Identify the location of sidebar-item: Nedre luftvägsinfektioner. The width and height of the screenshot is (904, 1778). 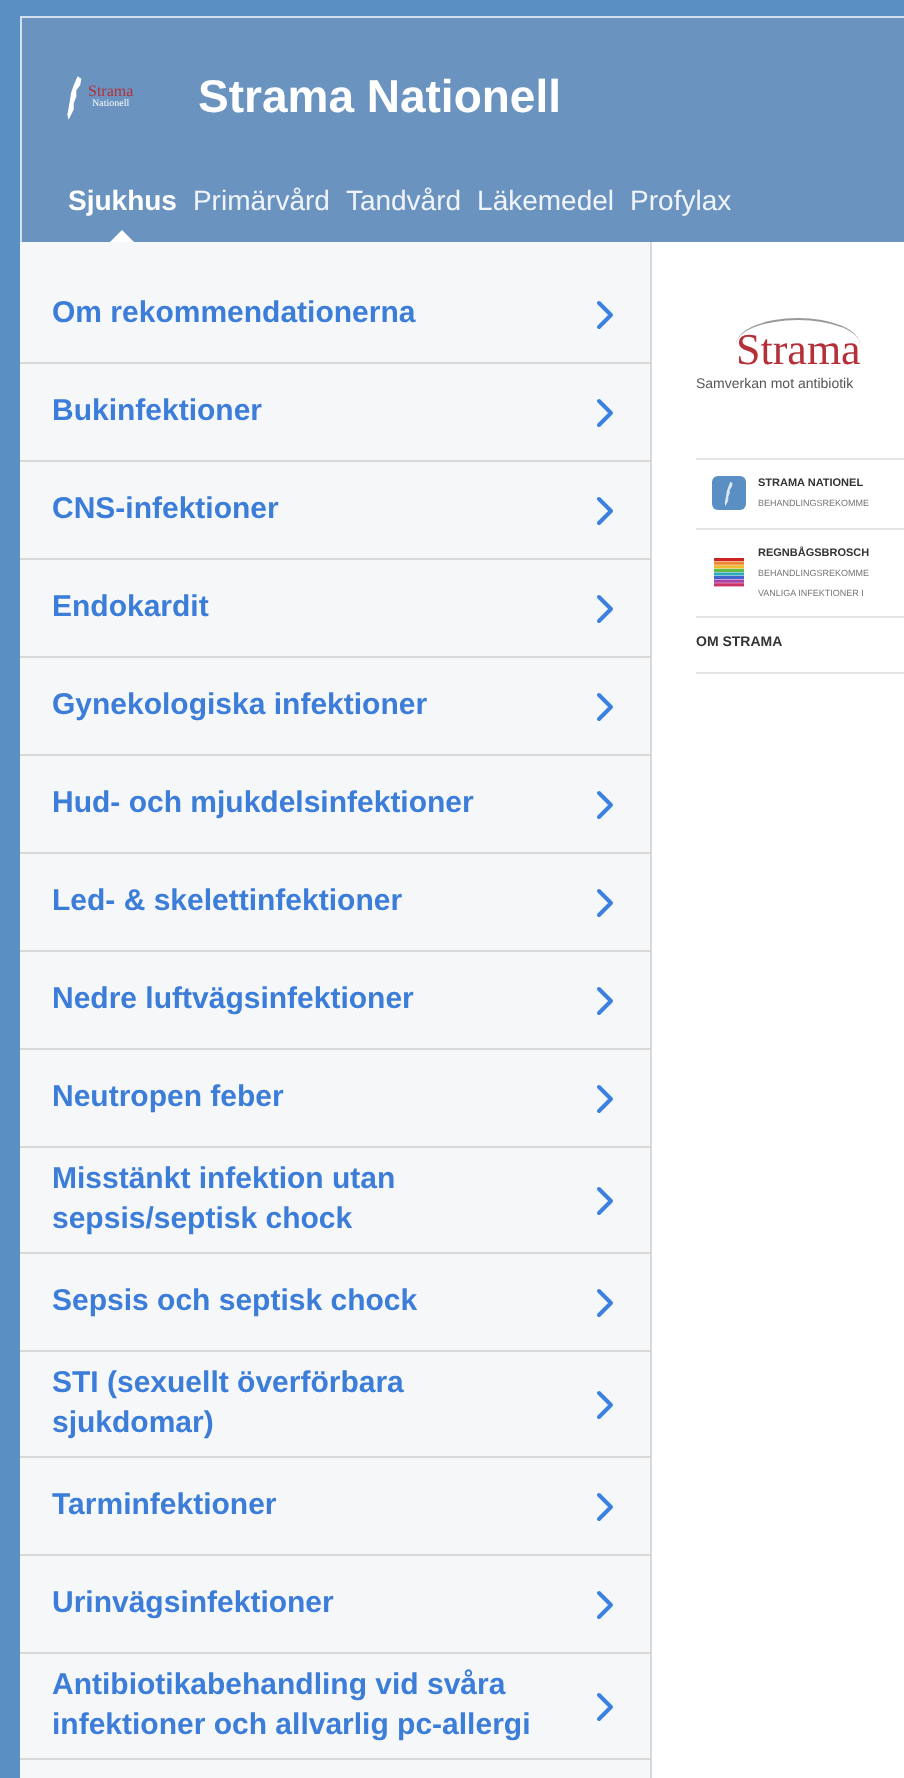
(335, 1001).